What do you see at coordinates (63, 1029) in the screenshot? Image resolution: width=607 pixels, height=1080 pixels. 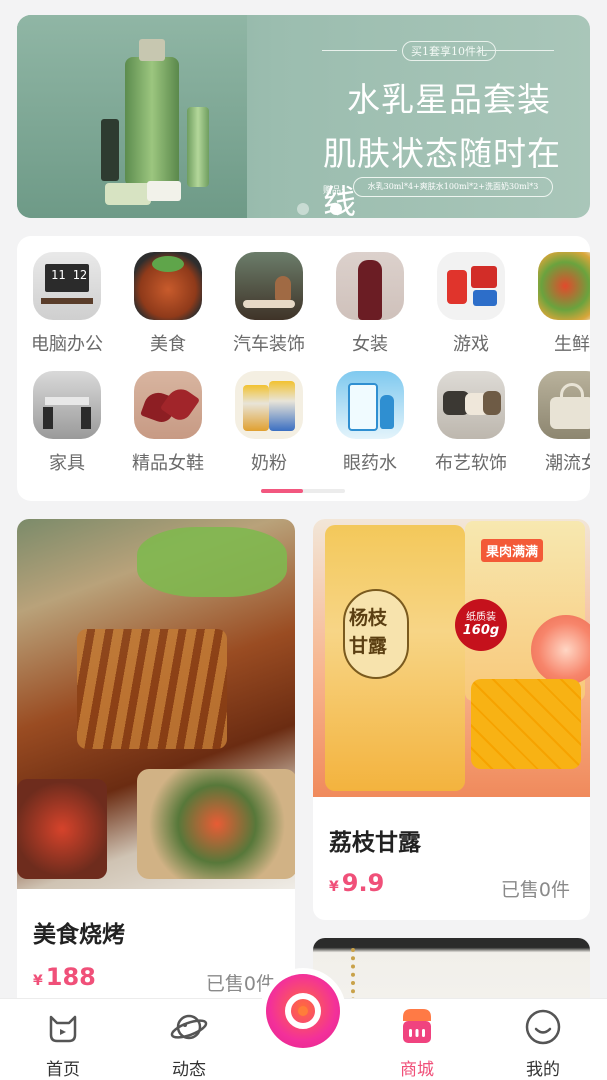 I see `home-icon` at bounding box center [63, 1029].